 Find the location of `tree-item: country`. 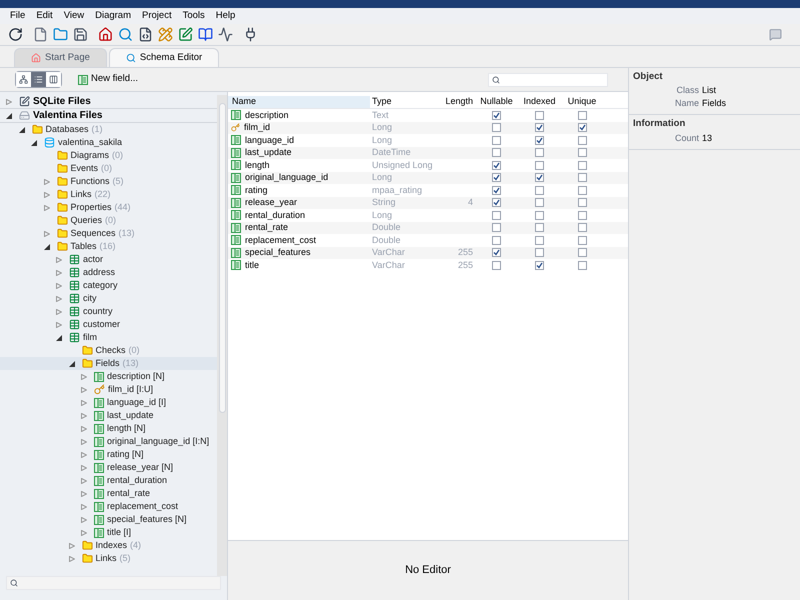

tree-item: country is located at coordinates (108, 311).